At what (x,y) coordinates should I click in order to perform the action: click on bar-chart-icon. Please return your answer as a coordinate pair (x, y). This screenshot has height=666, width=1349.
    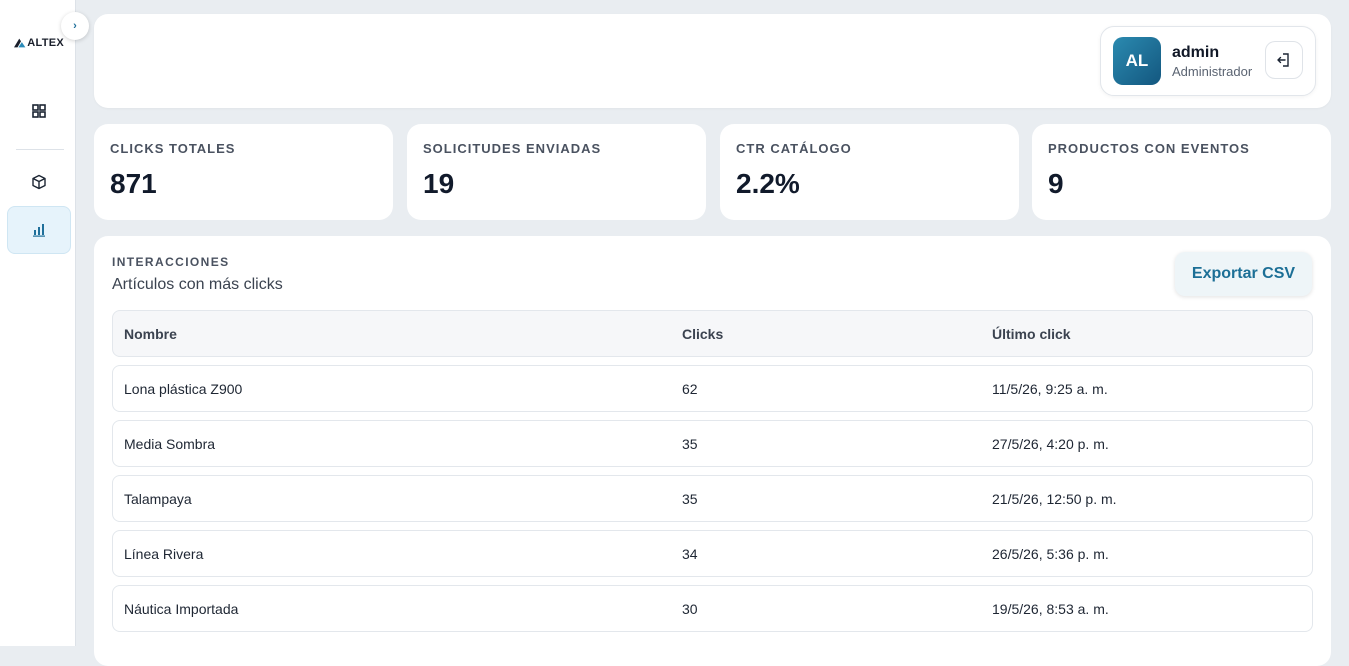
    Looking at the image, I should click on (39, 230).